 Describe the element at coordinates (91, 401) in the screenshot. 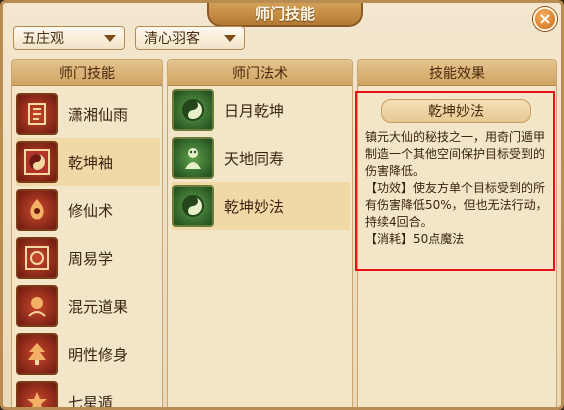

I see `skill-label: 七星遁` at that location.